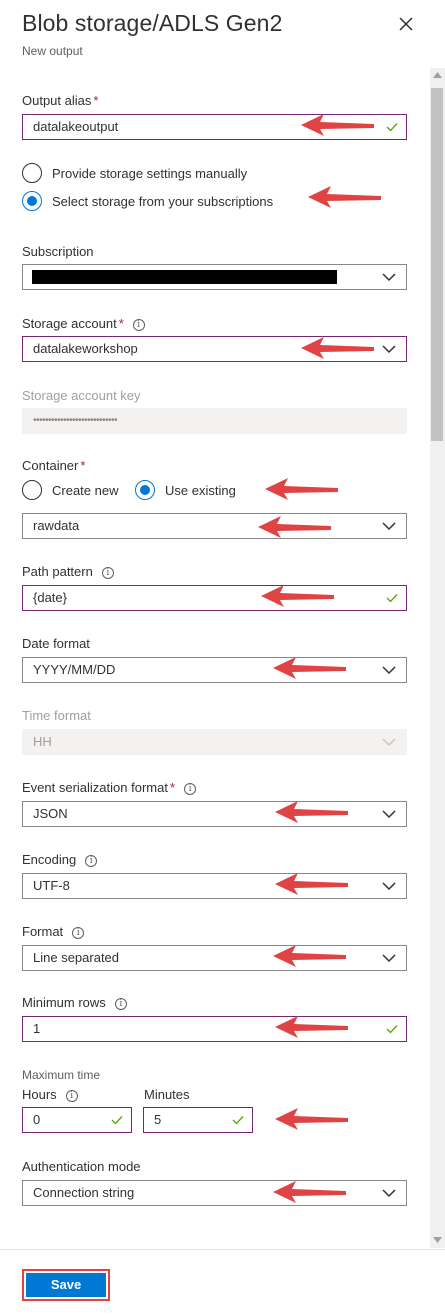 The width and height of the screenshot is (445, 1314). Describe the element at coordinates (54, 465) in the screenshot. I see `container-label: Container *` at that location.